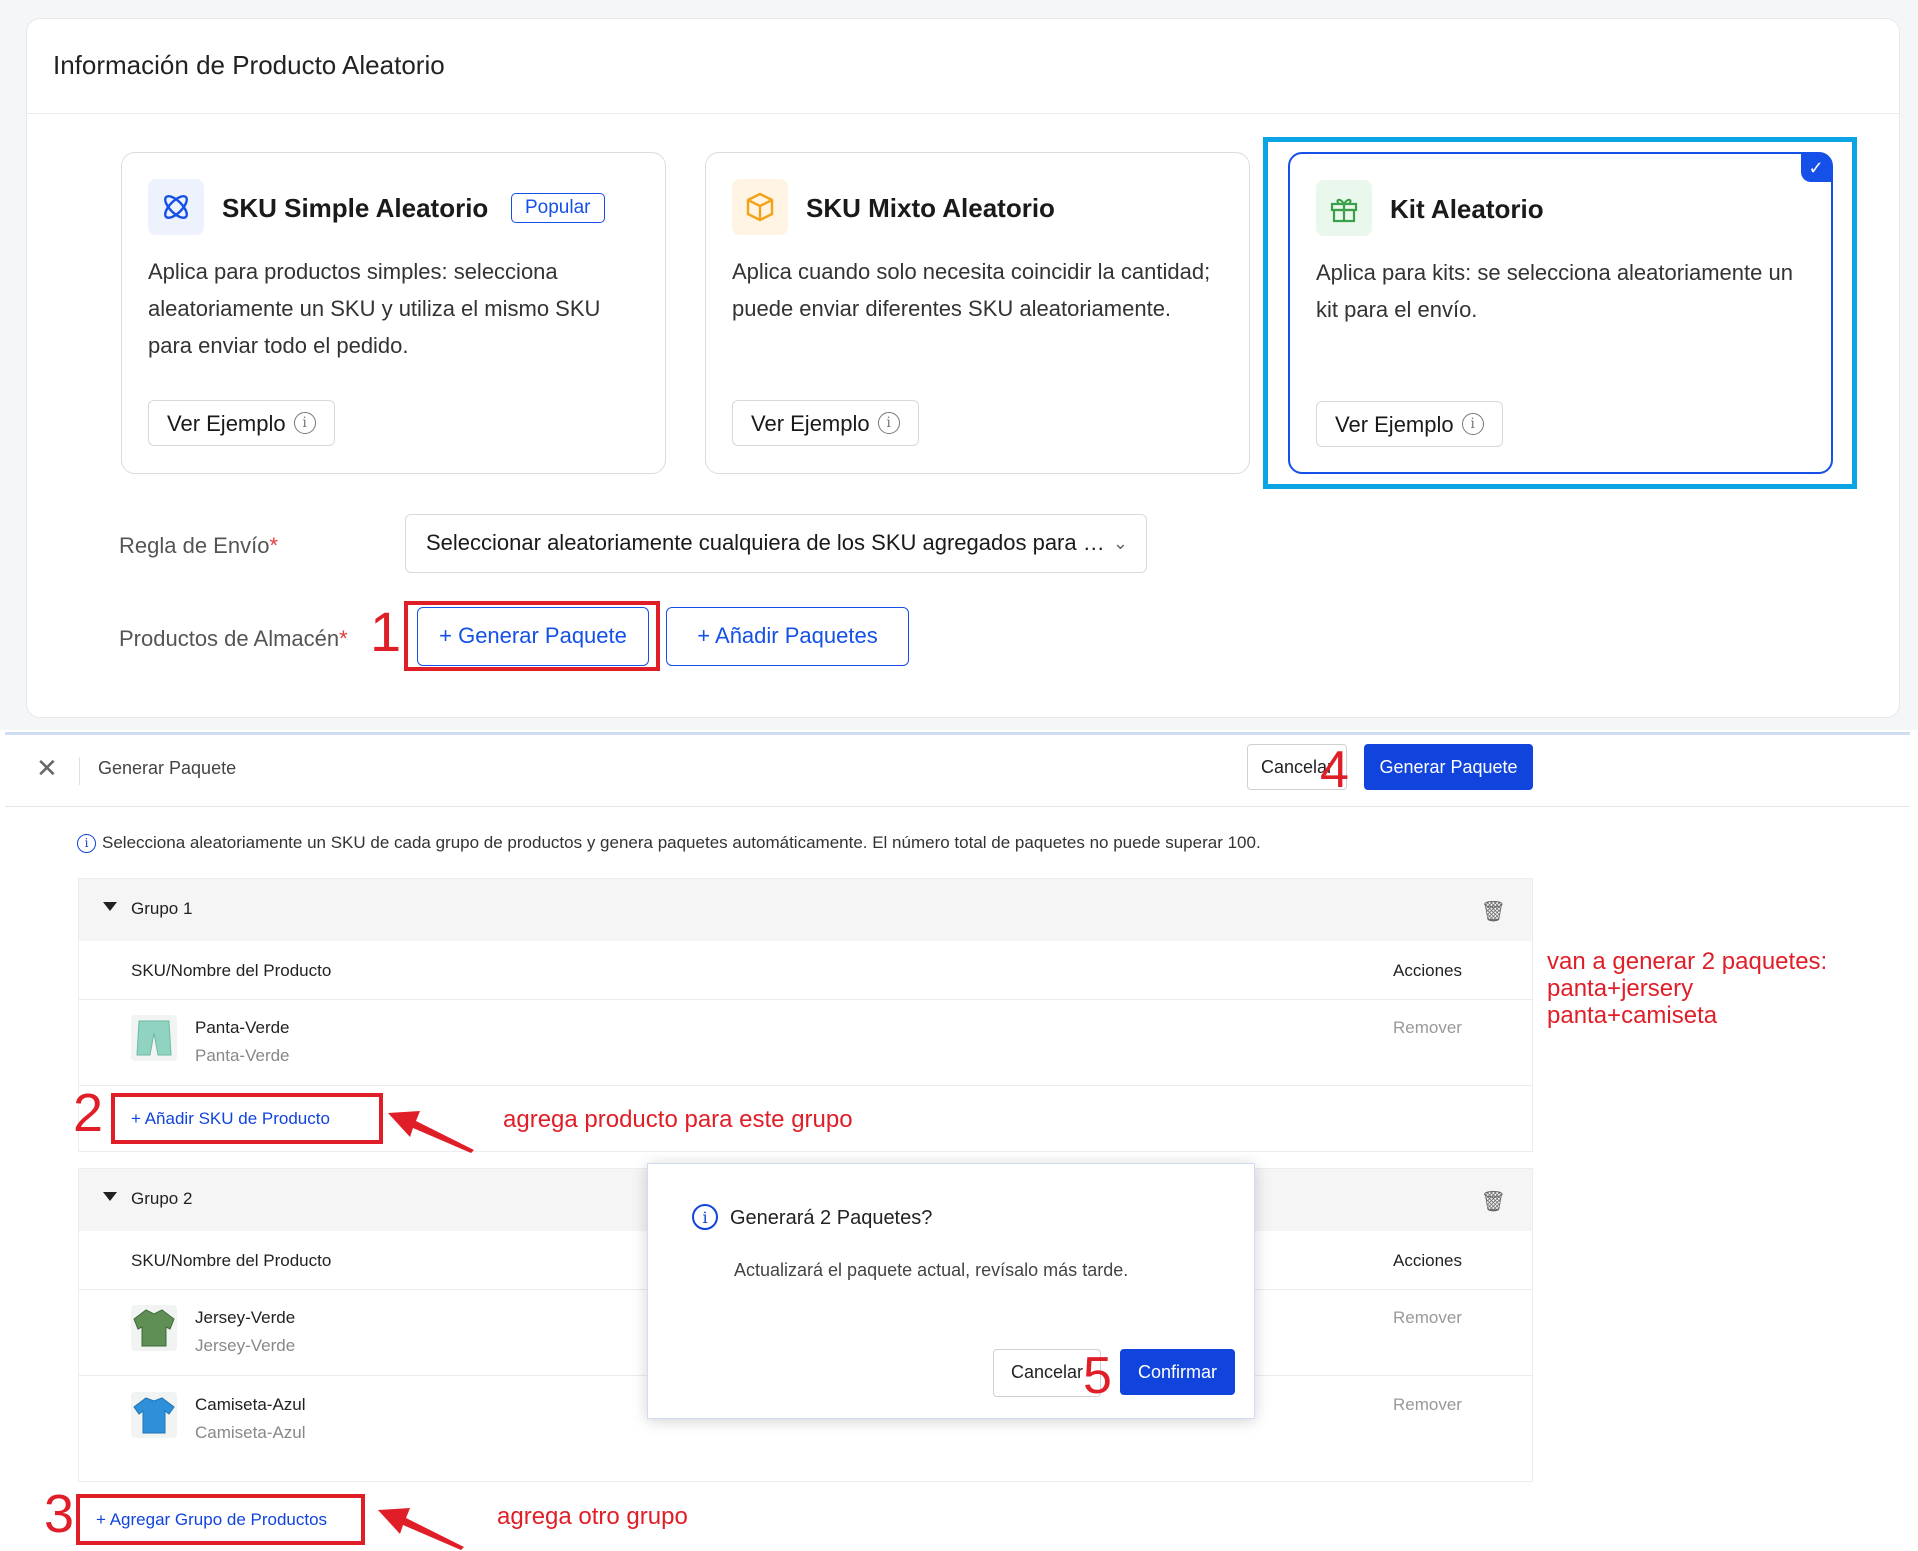  Describe the element at coordinates (805, 910) in the screenshot. I see `group-header` at that location.